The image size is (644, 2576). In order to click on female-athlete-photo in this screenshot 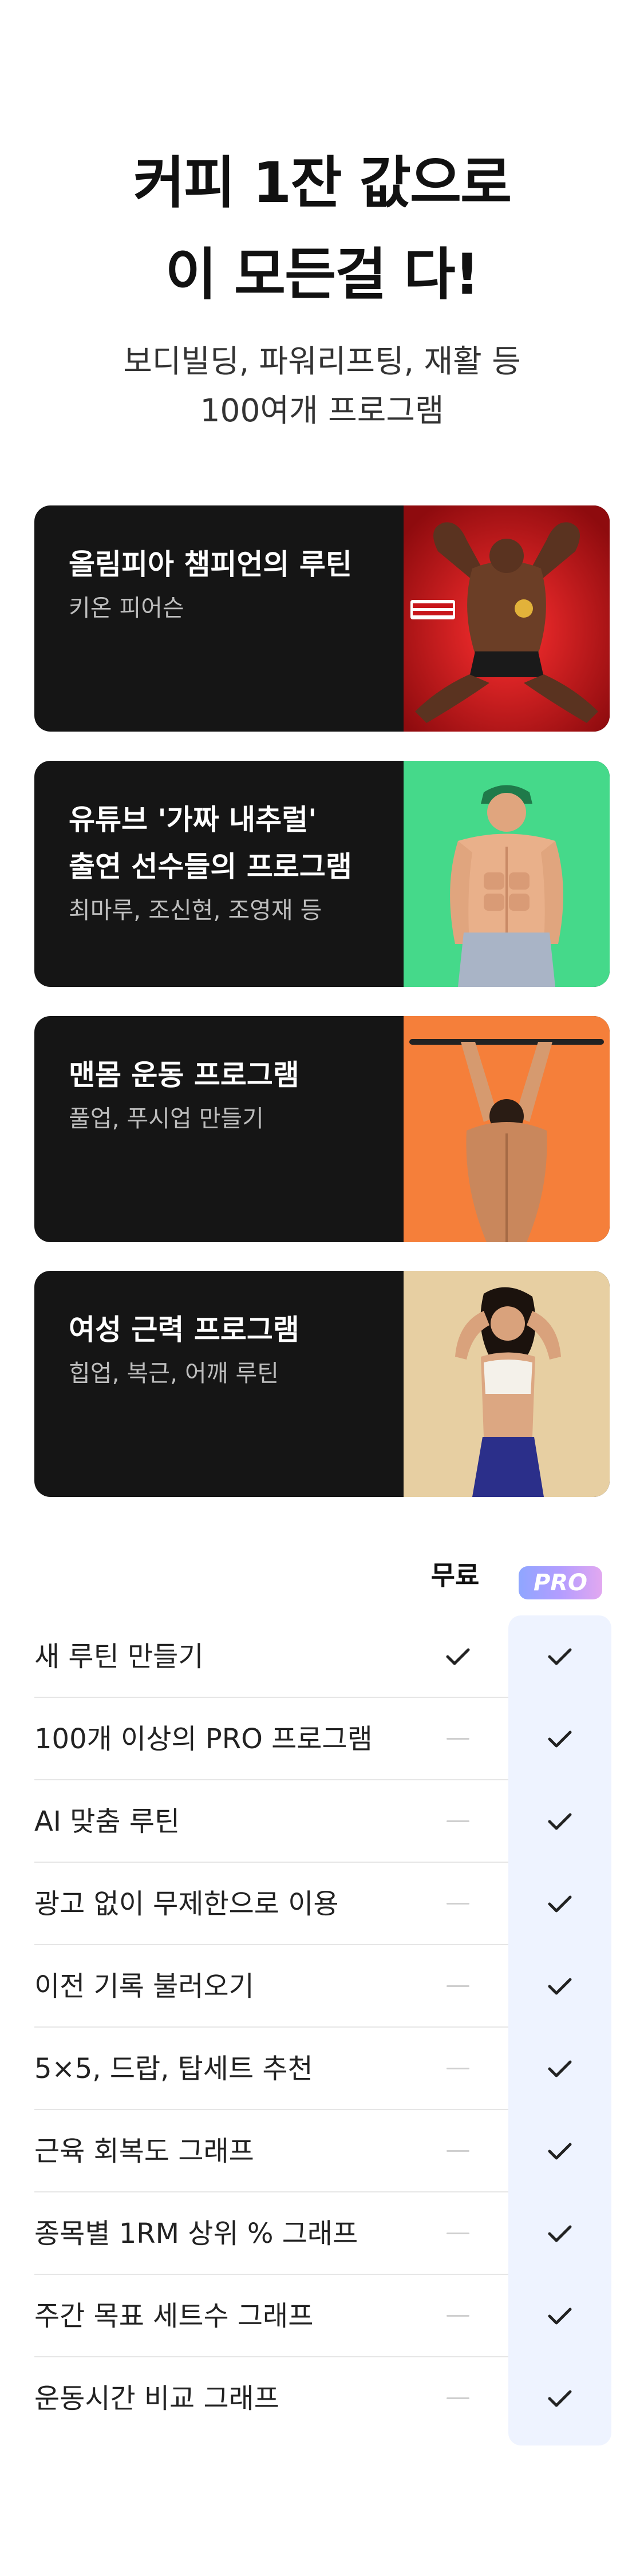, I will do `click(507, 1384)`.